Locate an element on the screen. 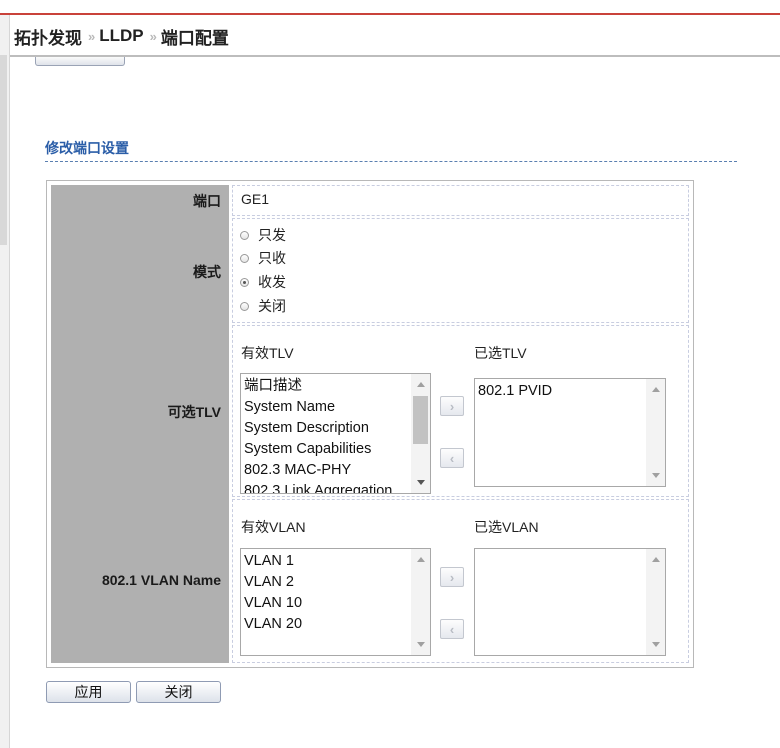 The height and width of the screenshot is (748, 780). breadcrumb-item-topology: 拓扑发现 is located at coordinates (48, 36).